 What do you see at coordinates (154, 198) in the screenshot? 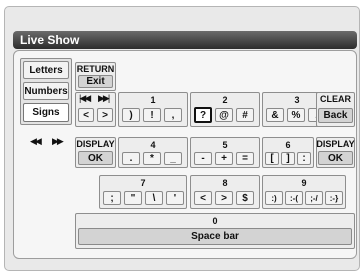
I see `key-button: \` at bounding box center [154, 198].